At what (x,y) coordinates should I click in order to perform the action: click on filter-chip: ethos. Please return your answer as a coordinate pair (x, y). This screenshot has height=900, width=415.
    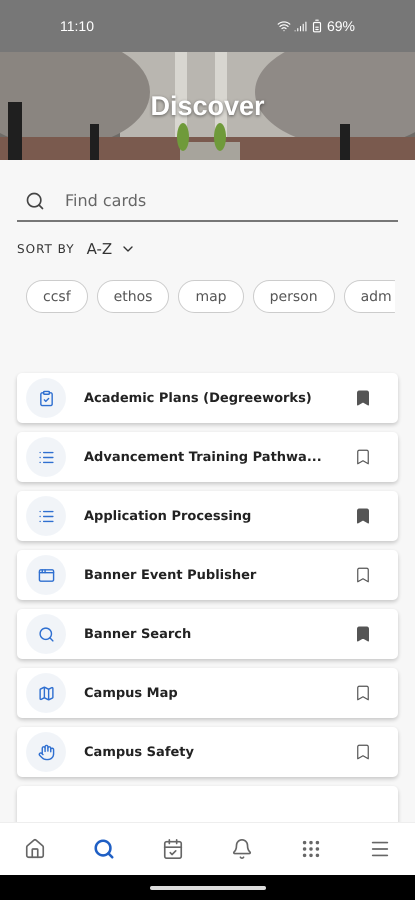
    Looking at the image, I should click on (133, 296).